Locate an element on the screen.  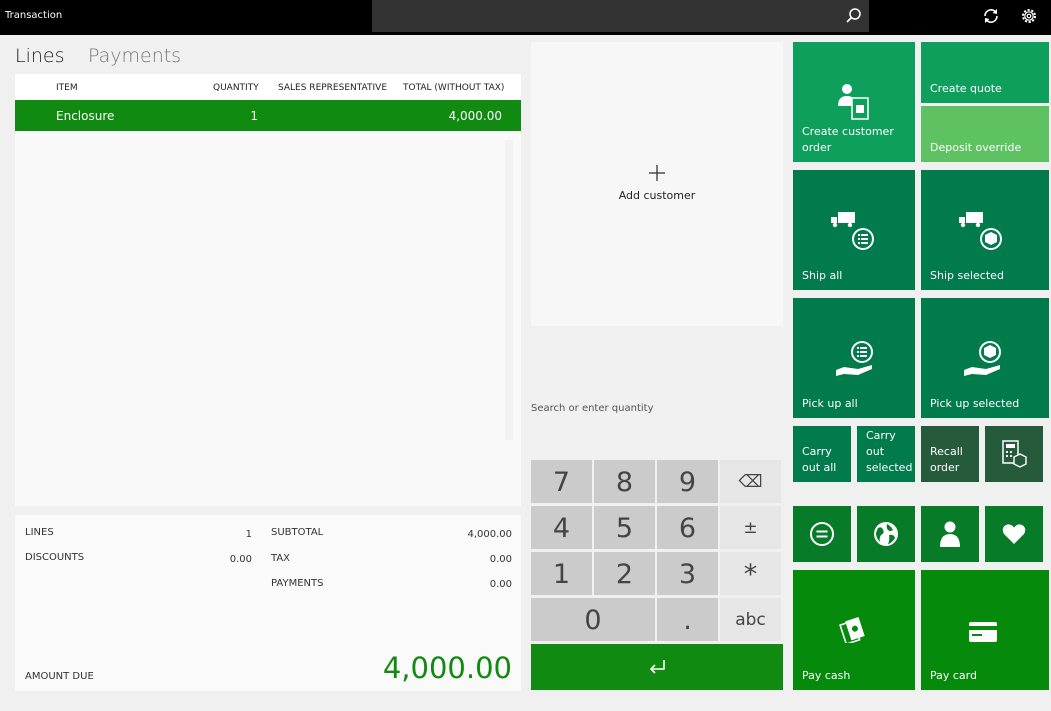
customer-icon is located at coordinates (950, 534).